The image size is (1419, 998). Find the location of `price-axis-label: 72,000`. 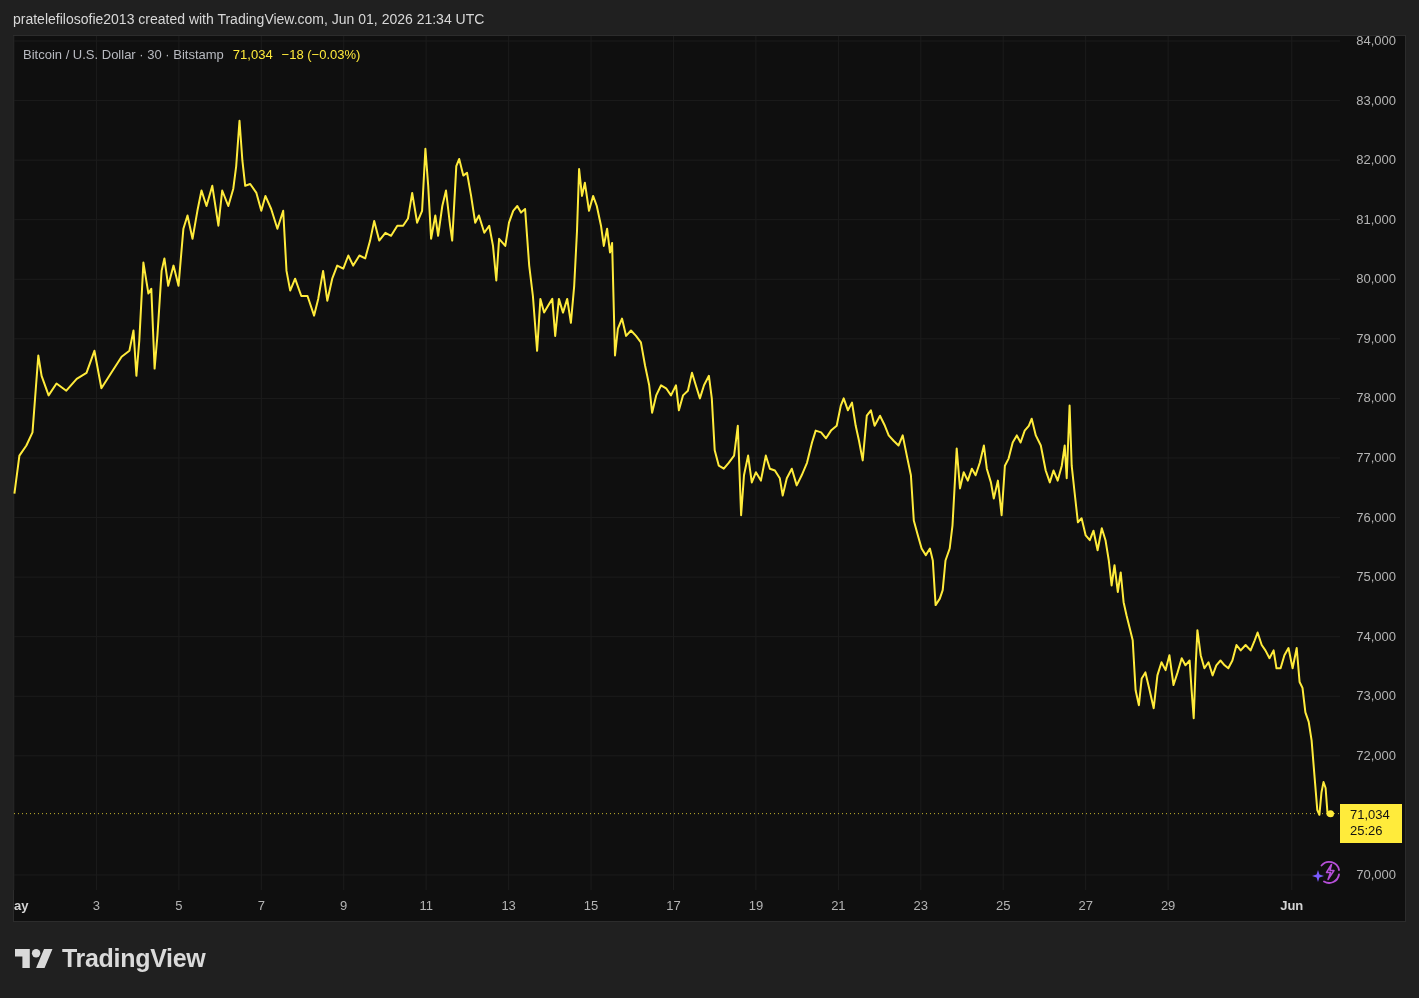

price-axis-label: 72,000 is located at coordinates (1376, 756).